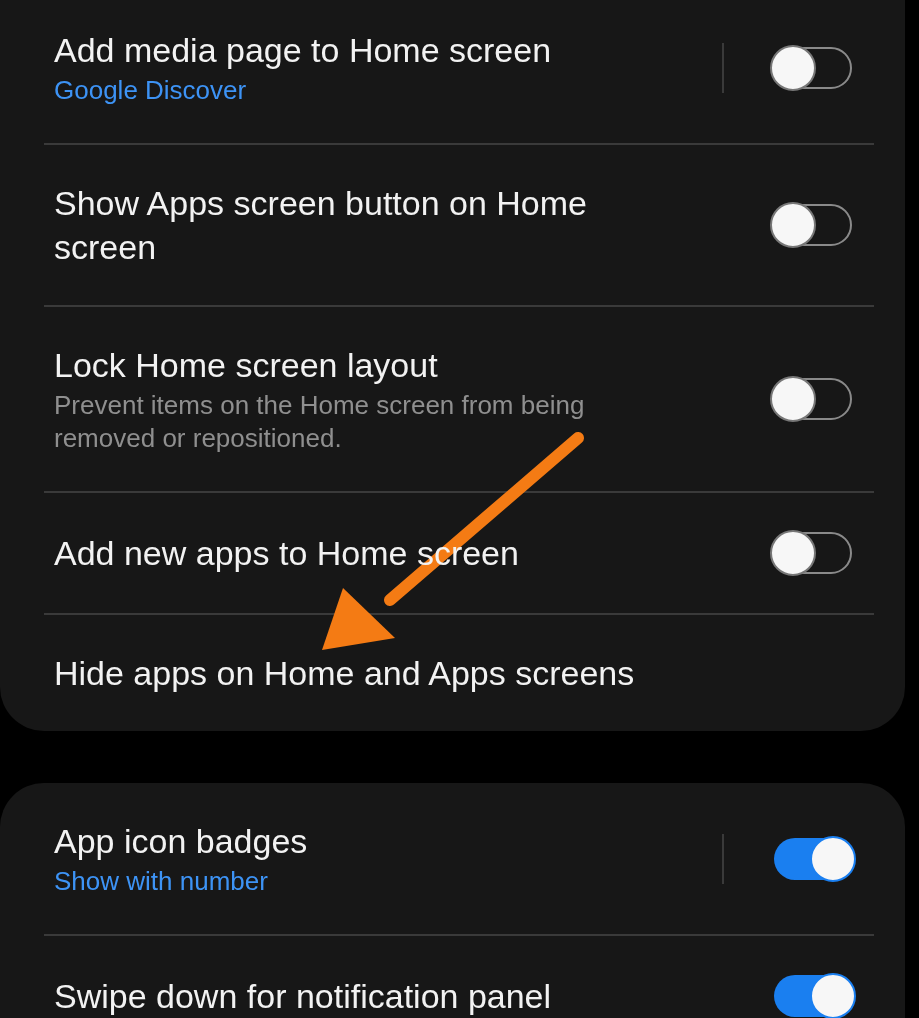 This screenshot has width=919, height=1018. I want to click on setting-value: Google Discover, so click(151, 90).